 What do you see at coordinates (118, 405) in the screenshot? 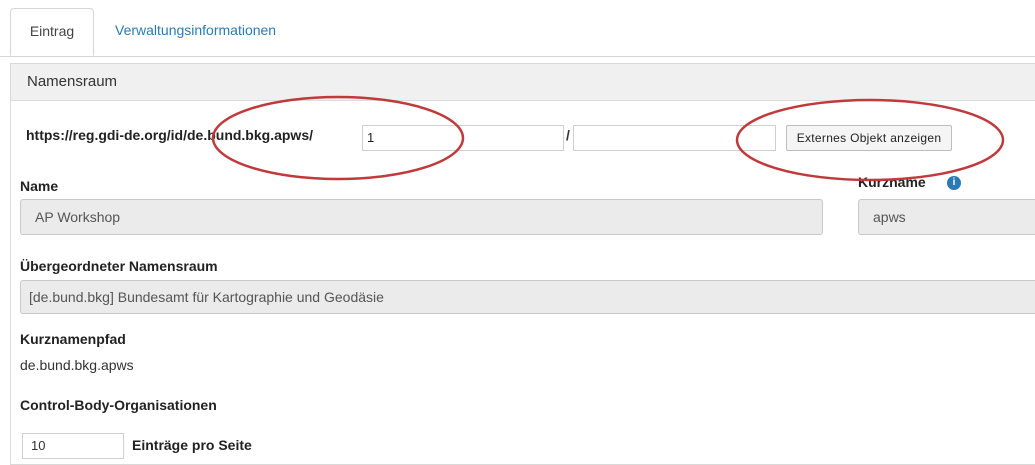
I see `control-body-label: Control-Body-Organisationen` at bounding box center [118, 405].